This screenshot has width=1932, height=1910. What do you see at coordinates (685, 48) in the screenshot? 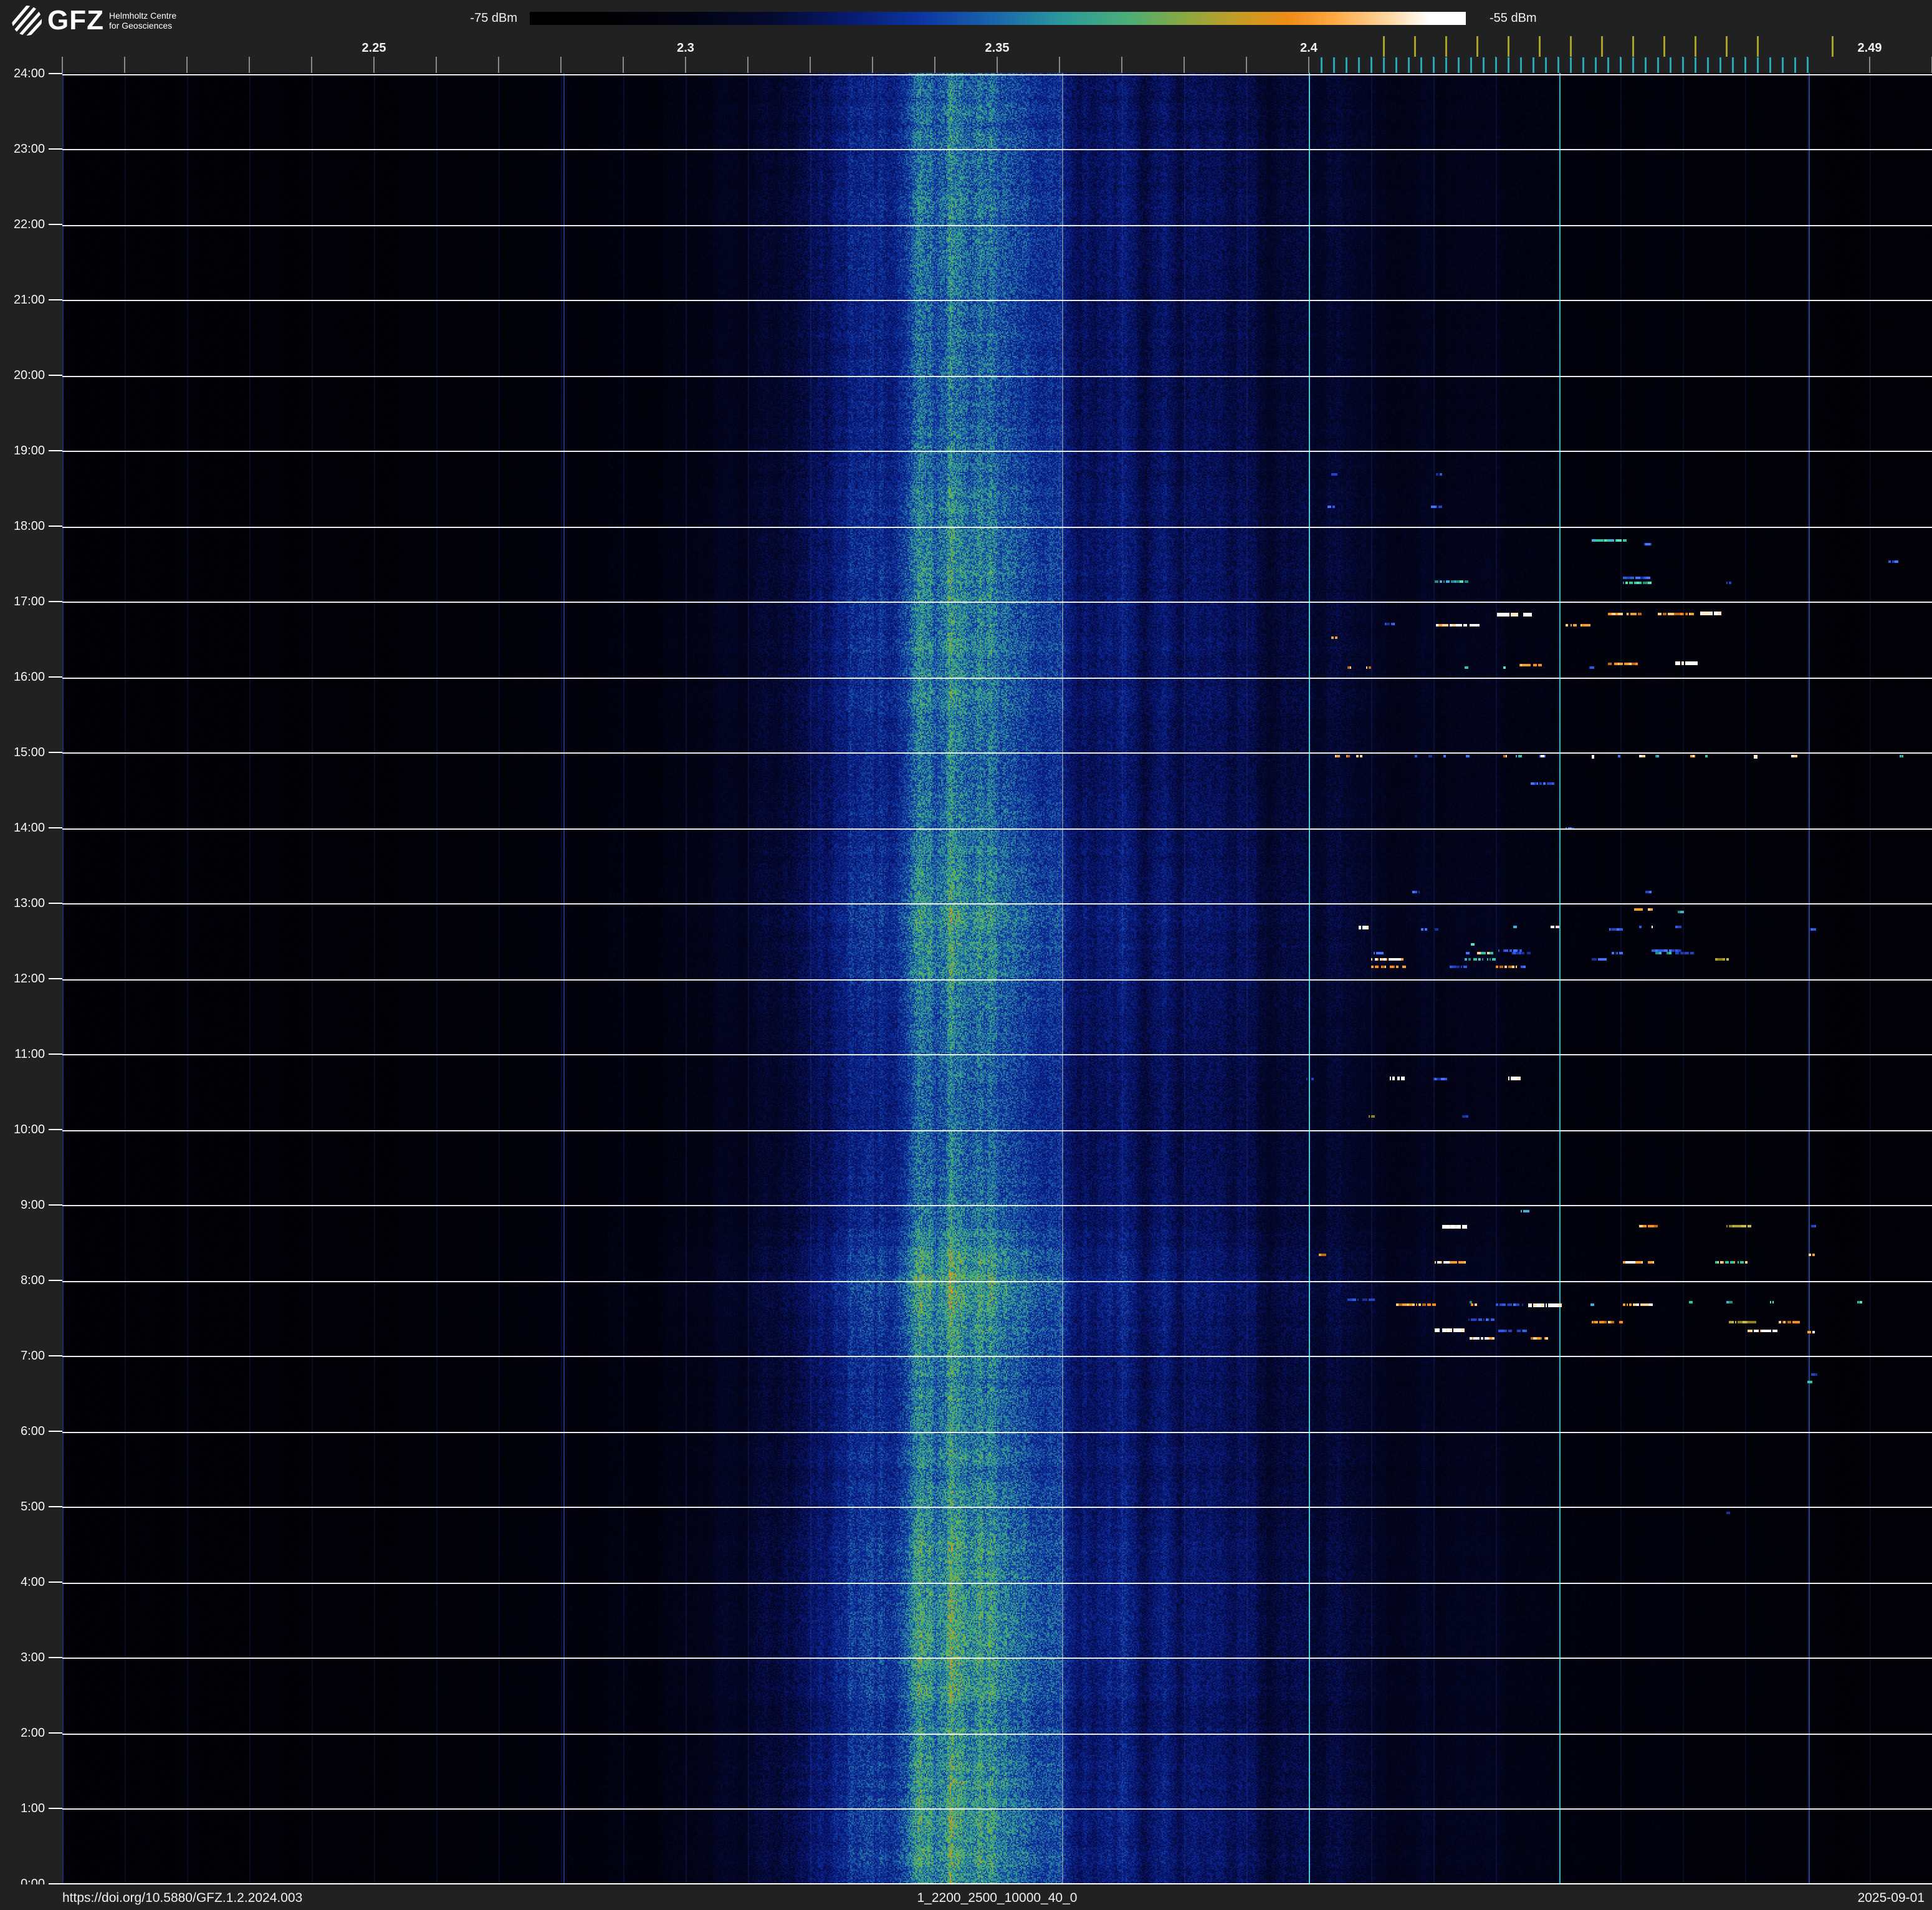
I see `freq-label: 2.3` at bounding box center [685, 48].